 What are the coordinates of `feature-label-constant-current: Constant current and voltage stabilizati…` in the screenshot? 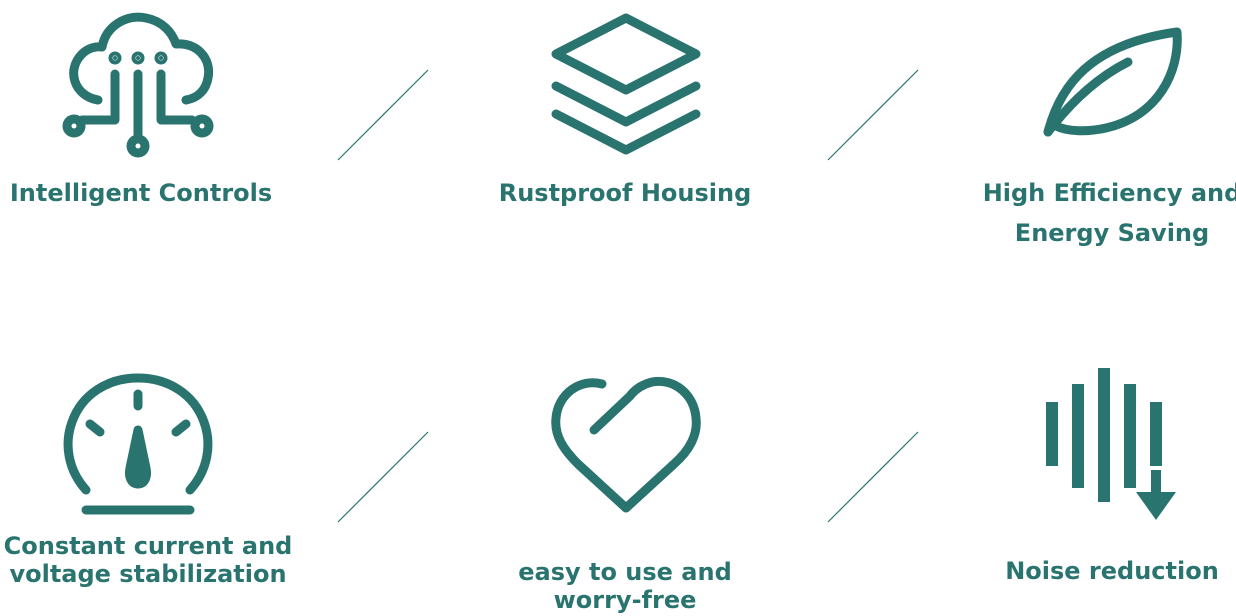 It's located at (148, 560).